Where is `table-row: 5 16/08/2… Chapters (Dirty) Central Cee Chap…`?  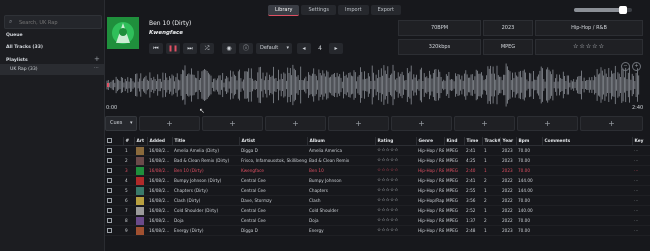
table-row: 5 16/08/2… Chapters (Dirty) Central Cee Chap… is located at coordinates (377, 190).